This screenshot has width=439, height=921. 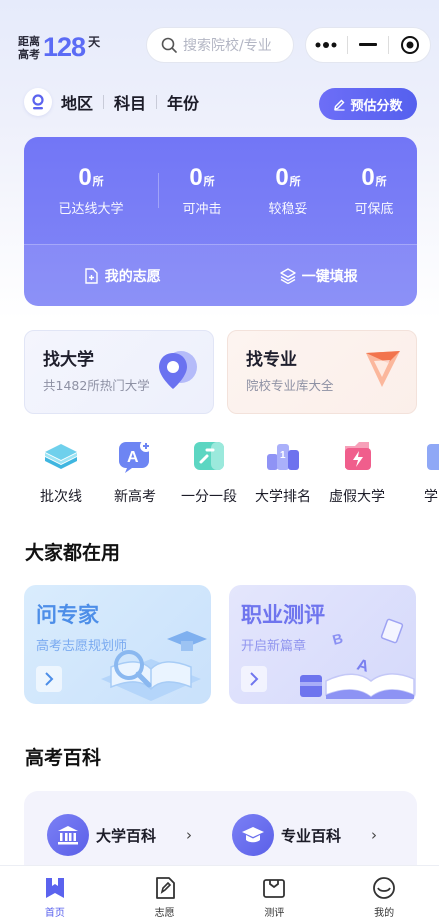 I want to click on tab-profile: 我的, so click(x=384, y=893).